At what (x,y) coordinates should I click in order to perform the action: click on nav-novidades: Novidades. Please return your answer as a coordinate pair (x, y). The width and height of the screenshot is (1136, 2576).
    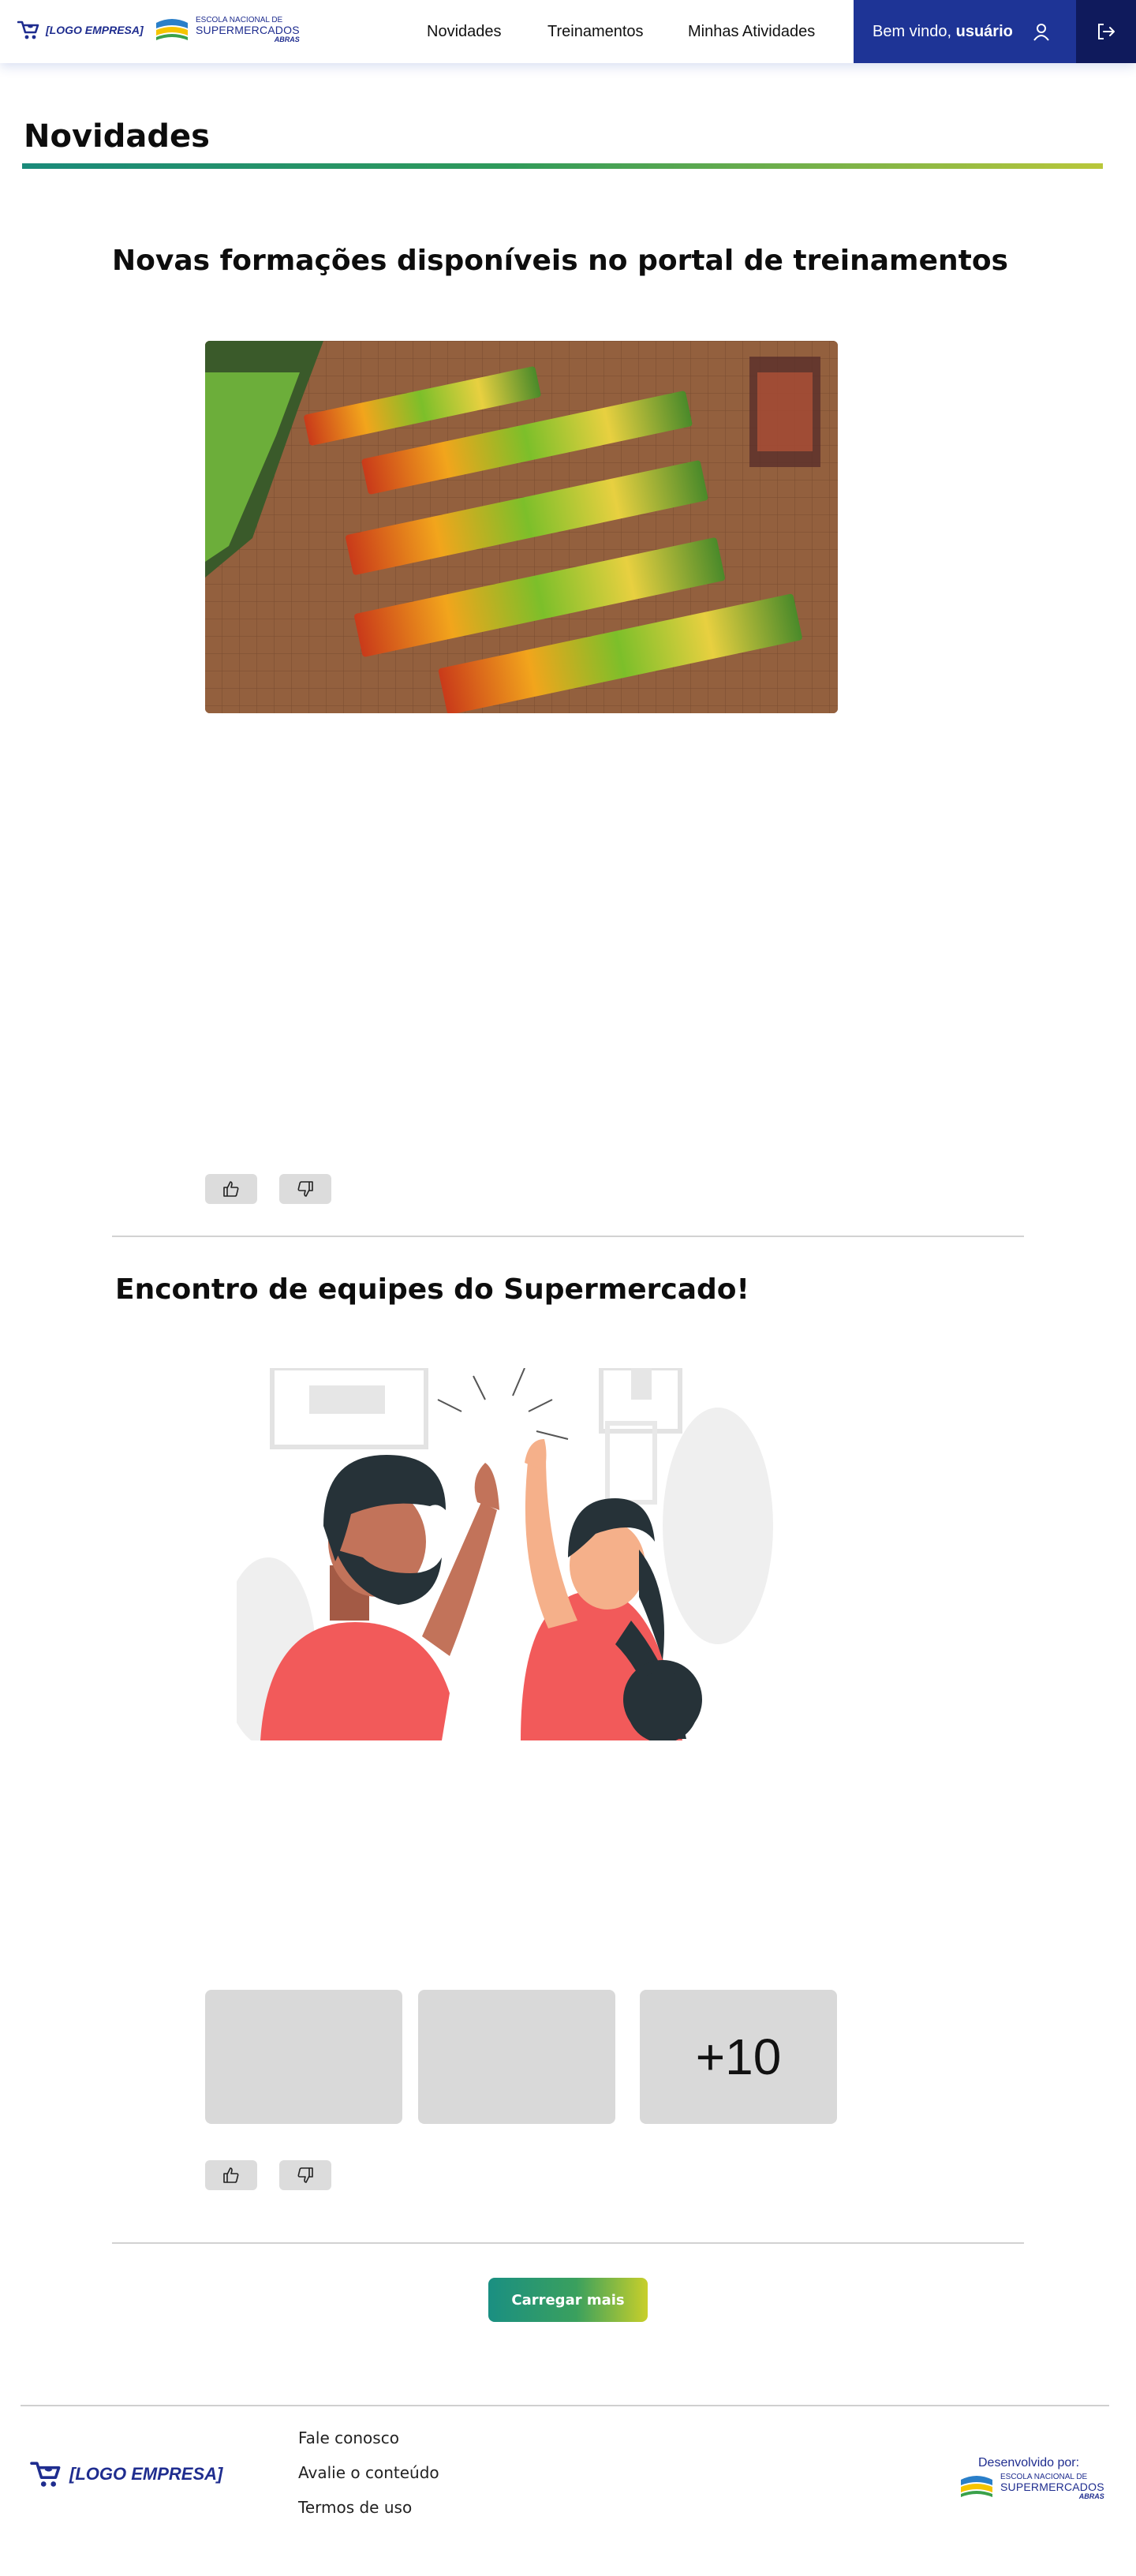
    Looking at the image, I should click on (464, 32).